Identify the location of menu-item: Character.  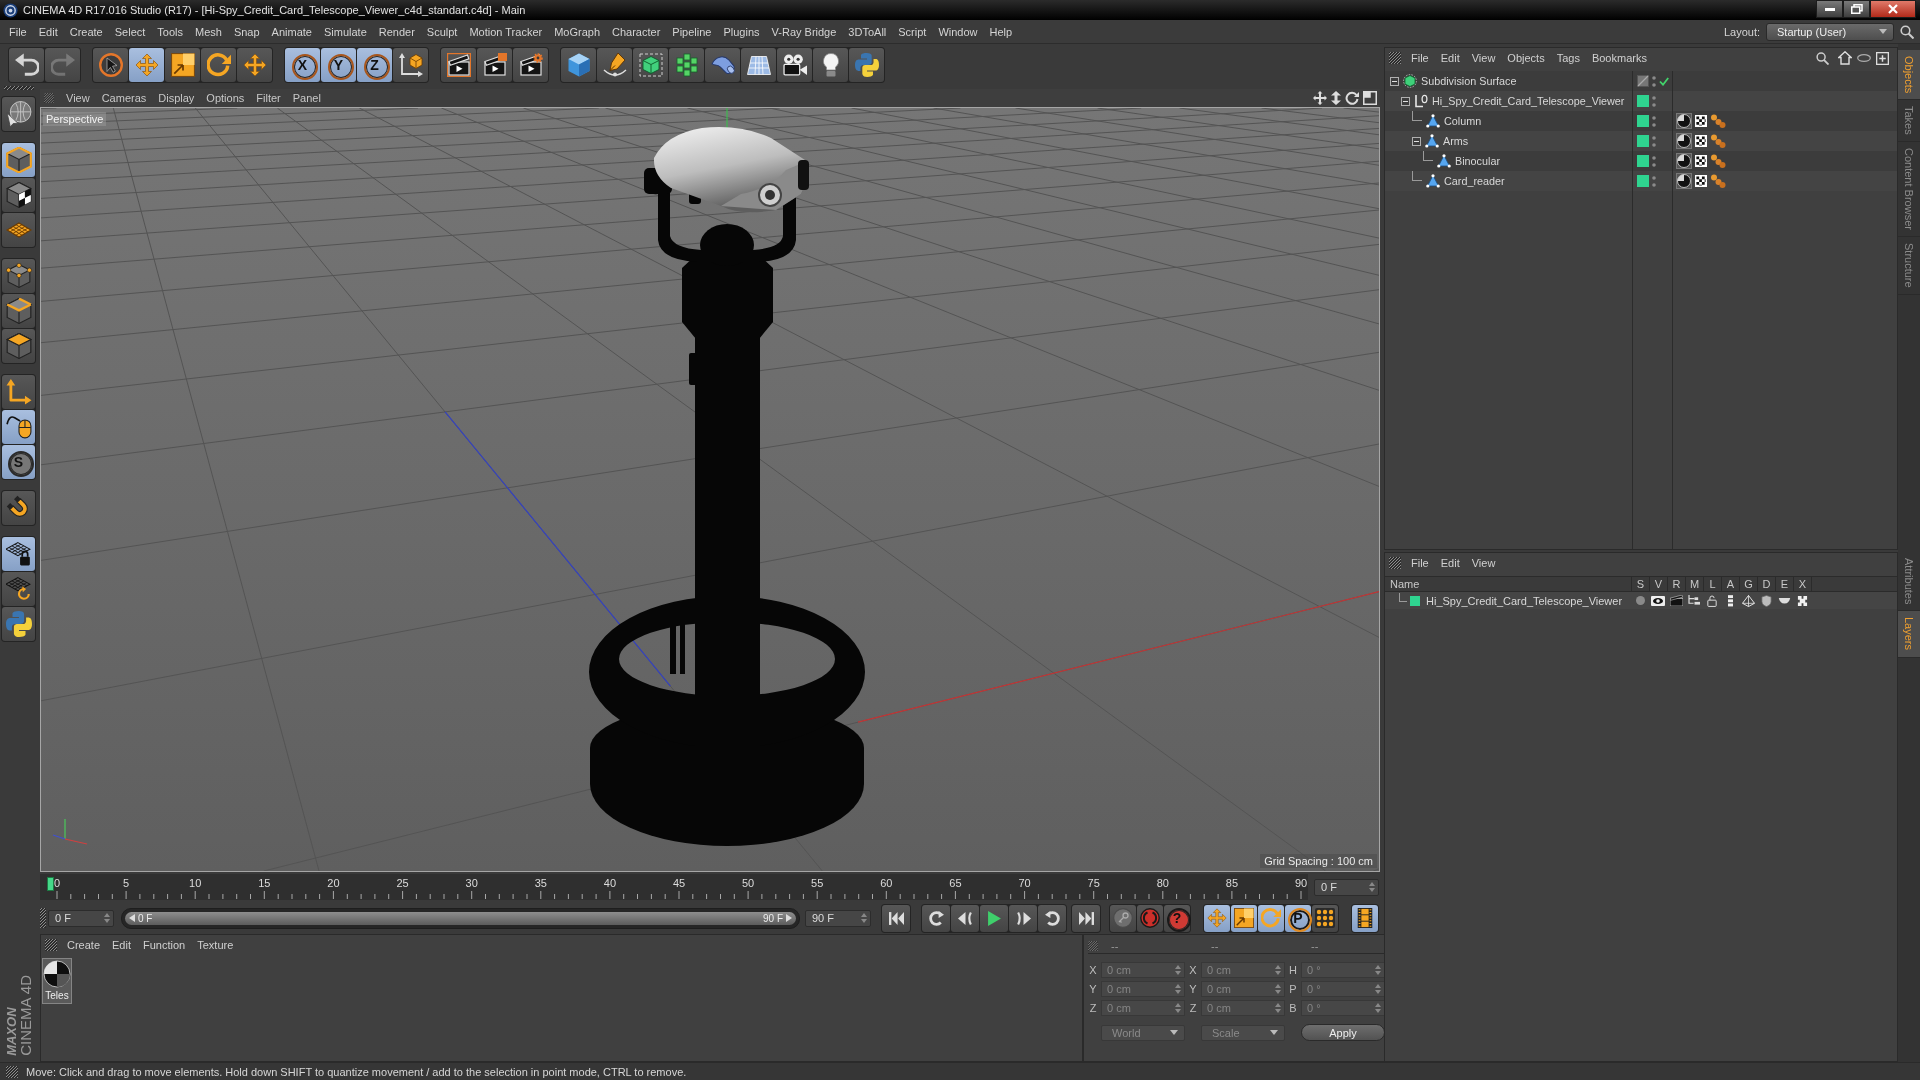
(636, 31).